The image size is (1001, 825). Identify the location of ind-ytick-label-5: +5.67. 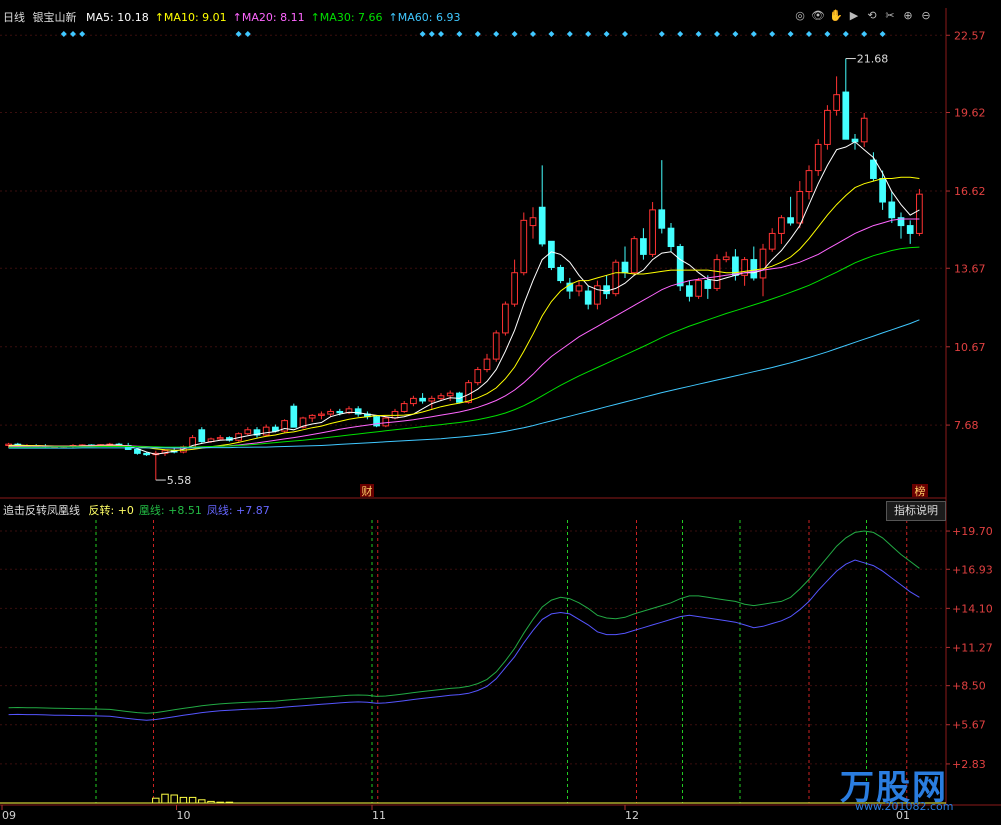
(969, 725).